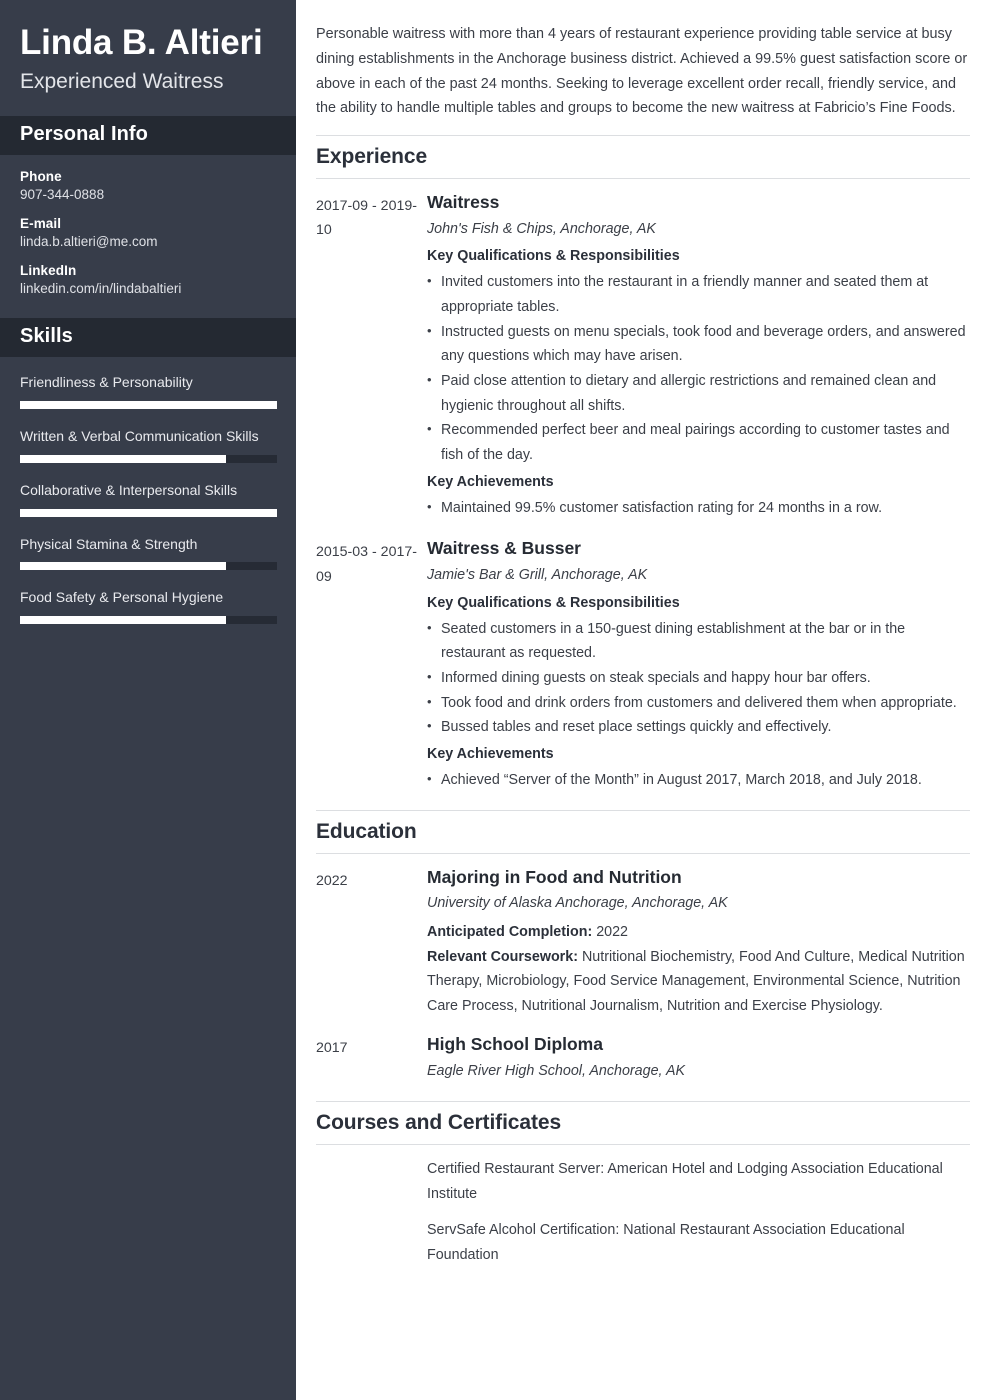 This screenshot has width=990, height=1400. Describe the element at coordinates (510, 931) in the screenshot. I see `completion-label: Anticipated Completion:` at that location.